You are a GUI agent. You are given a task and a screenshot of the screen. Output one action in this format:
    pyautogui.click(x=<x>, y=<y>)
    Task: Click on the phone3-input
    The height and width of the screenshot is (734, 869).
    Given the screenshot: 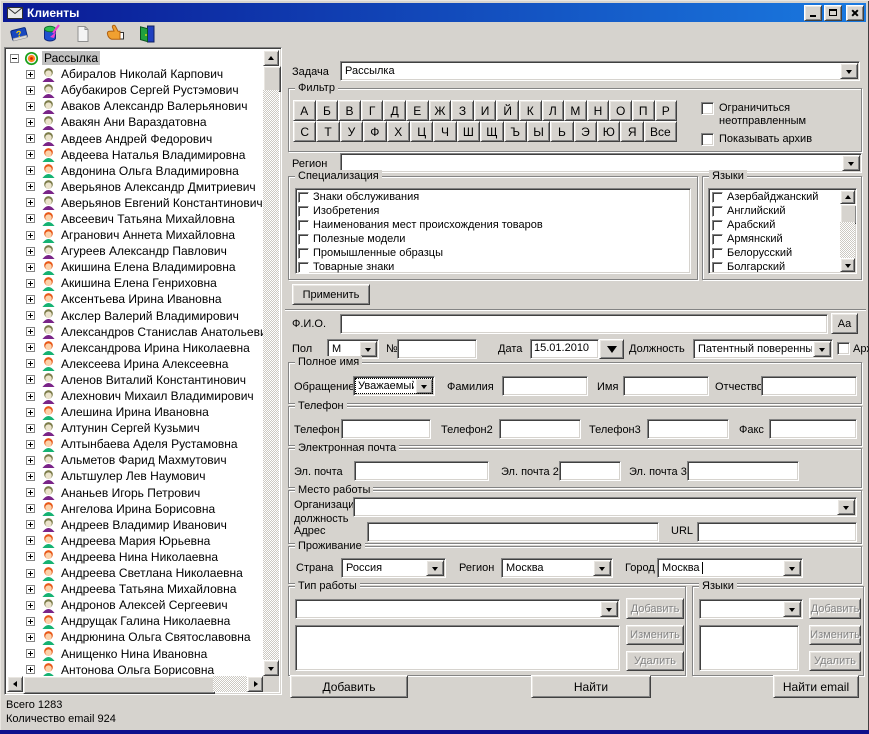 What is the action you would take?
    pyautogui.click(x=688, y=429)
    